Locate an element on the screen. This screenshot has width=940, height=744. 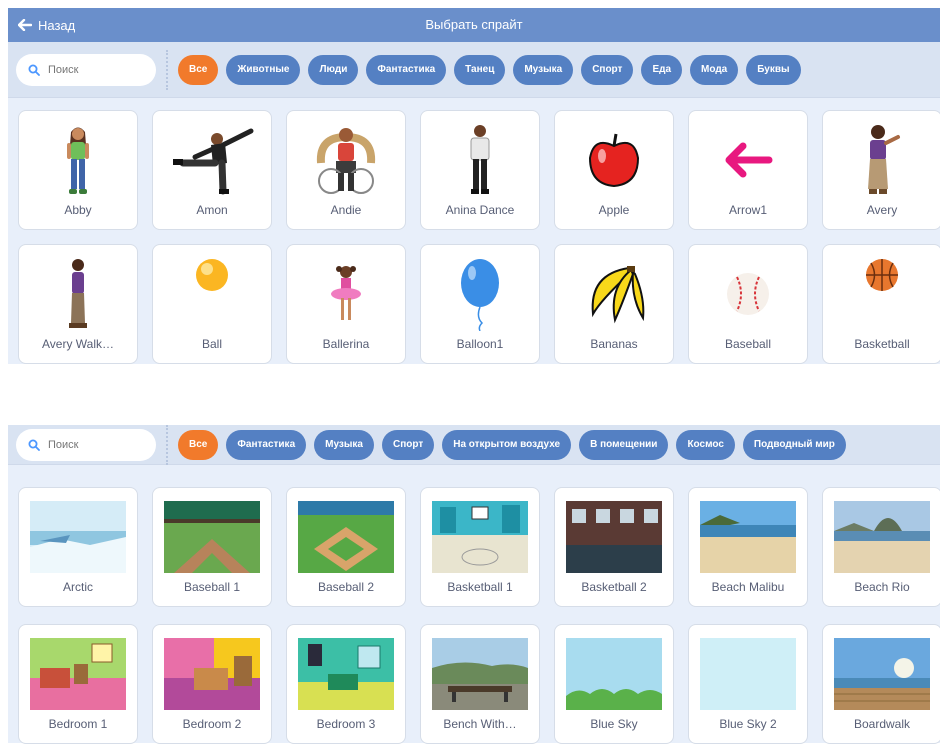
basketball-2-backdrop-image is located at coordinates (614, 537).